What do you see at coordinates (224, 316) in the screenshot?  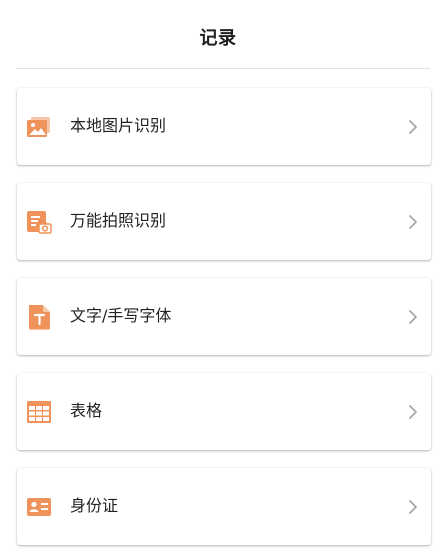 I see `record-item-text: 文字/手写字体` at bounding box center [224, 316].